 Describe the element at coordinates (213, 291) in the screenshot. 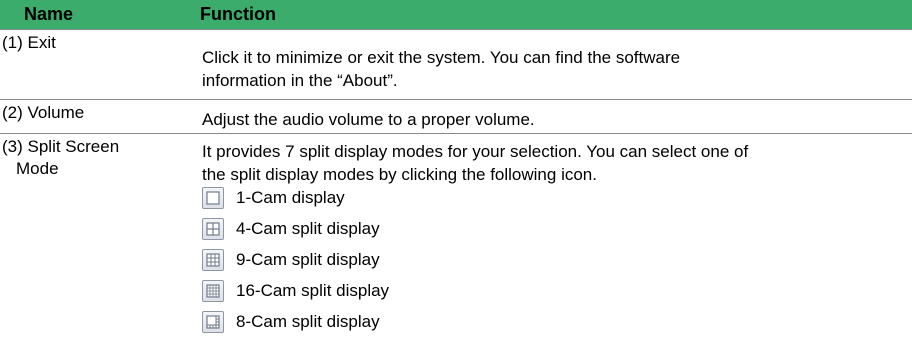

I see `sixteen-split-icon` at that location.